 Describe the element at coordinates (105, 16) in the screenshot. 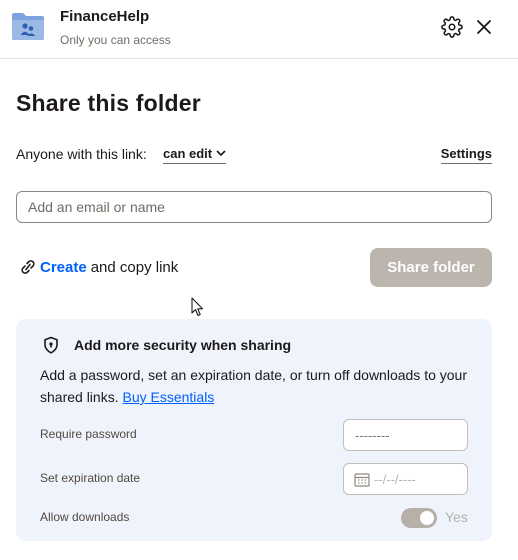

I see `folder-name: FinanceHelp` at that location.